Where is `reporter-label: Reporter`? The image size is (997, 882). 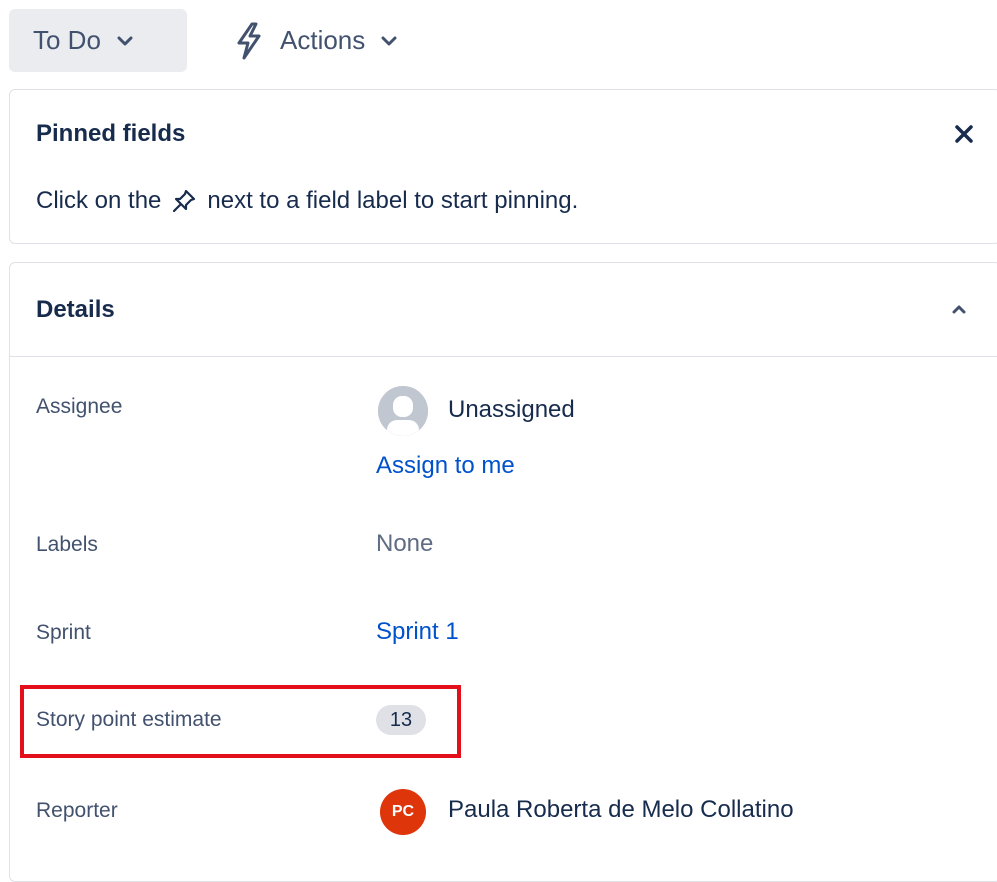 reporter-label: Reporter is located at coordinates (77, 810).